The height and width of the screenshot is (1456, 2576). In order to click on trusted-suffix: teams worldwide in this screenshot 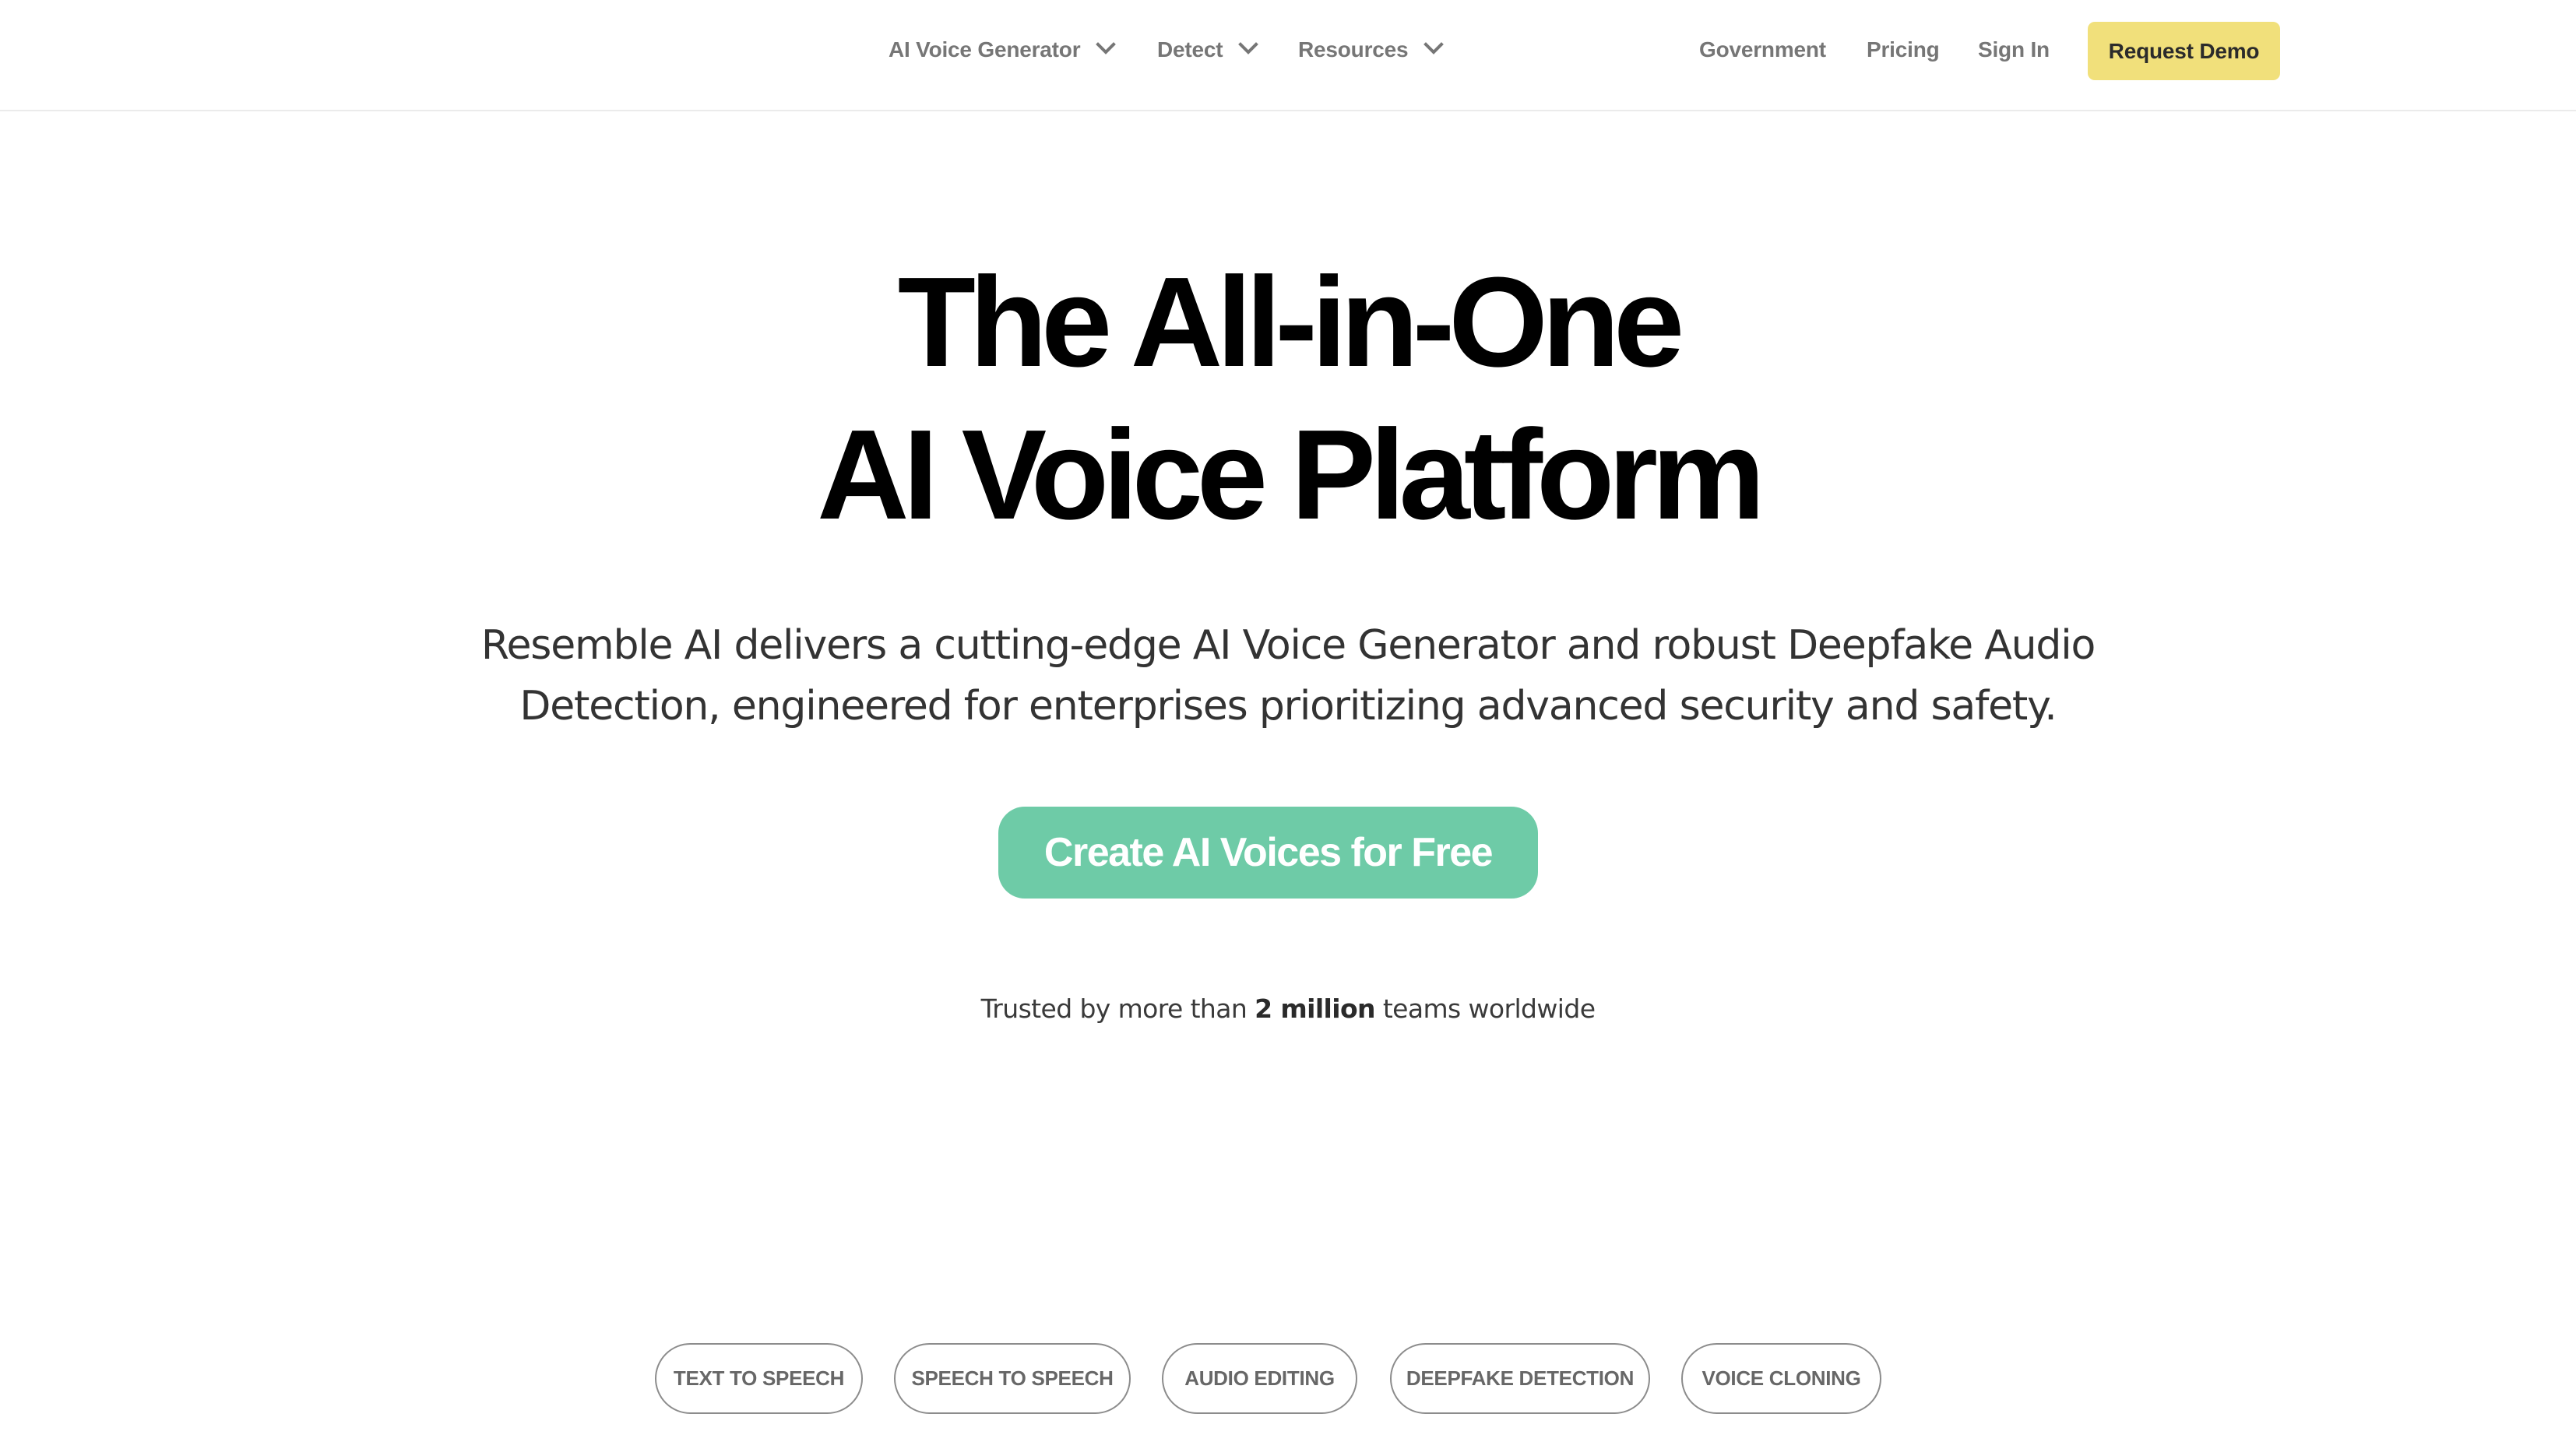, I will do `click(1485, 1009)`.